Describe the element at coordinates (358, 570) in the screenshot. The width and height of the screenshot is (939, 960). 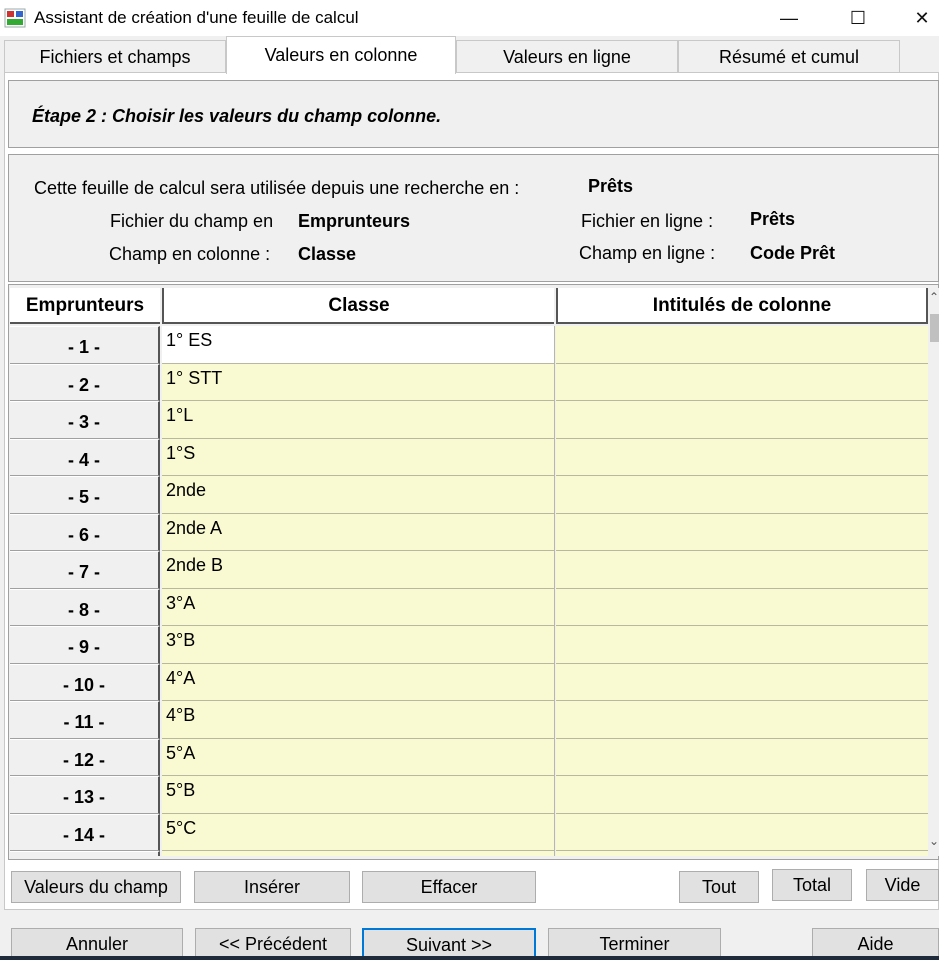
I see `cell-classe: 2nde B` at that location.